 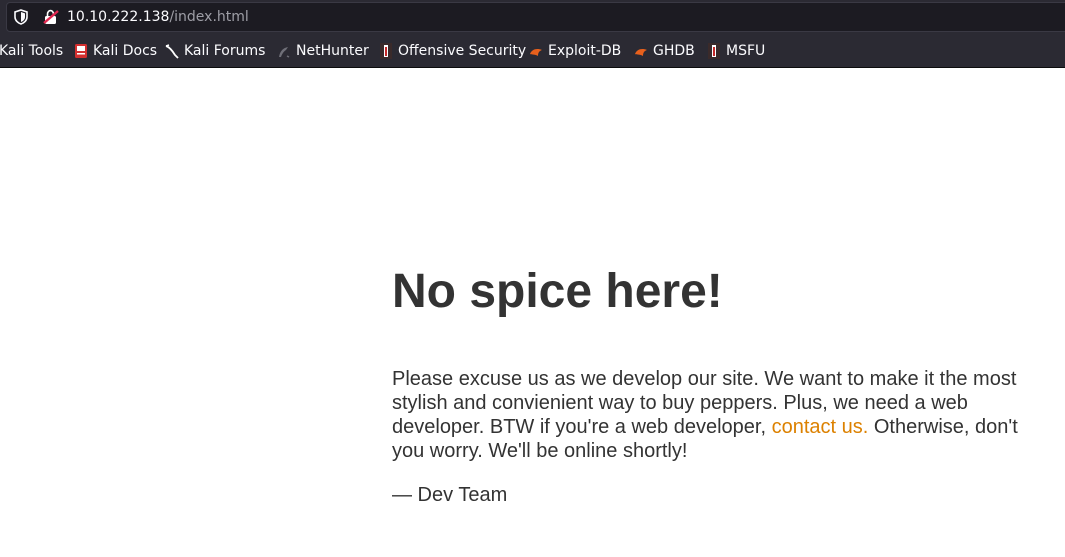 What do you see at coordinates (820, 427) in the screenshot?
I see `contact-us-link: contact us.` at bounding box center [820, 427].